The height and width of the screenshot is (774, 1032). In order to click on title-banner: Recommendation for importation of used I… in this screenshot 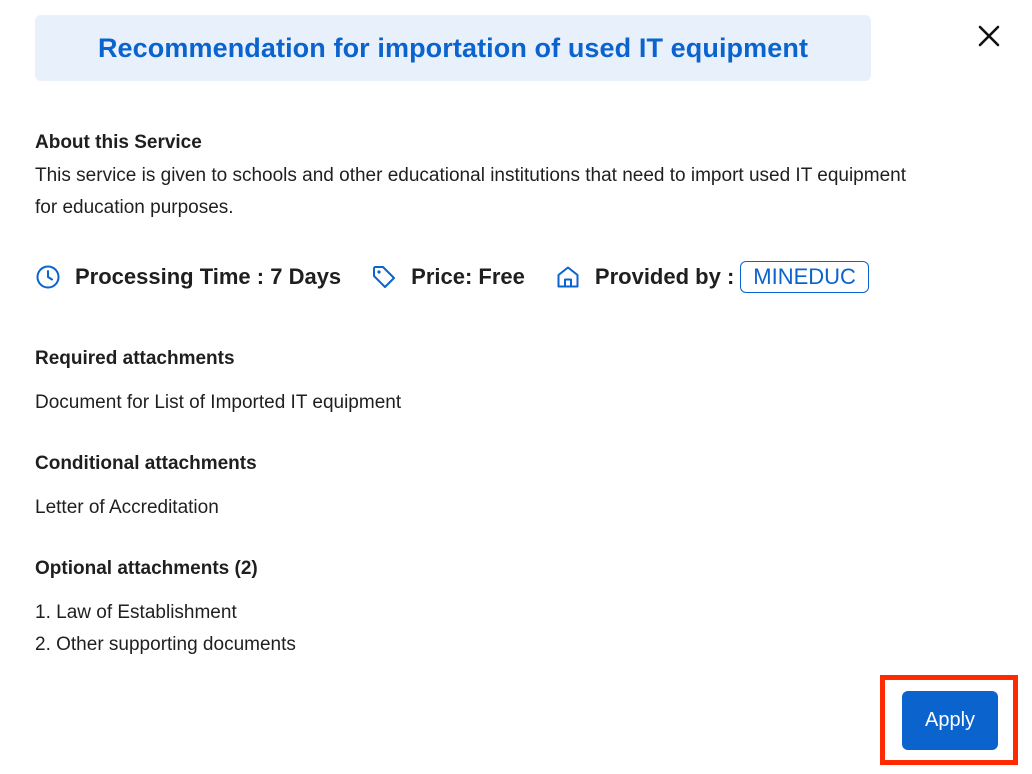, I will do `click(453, 48)`.